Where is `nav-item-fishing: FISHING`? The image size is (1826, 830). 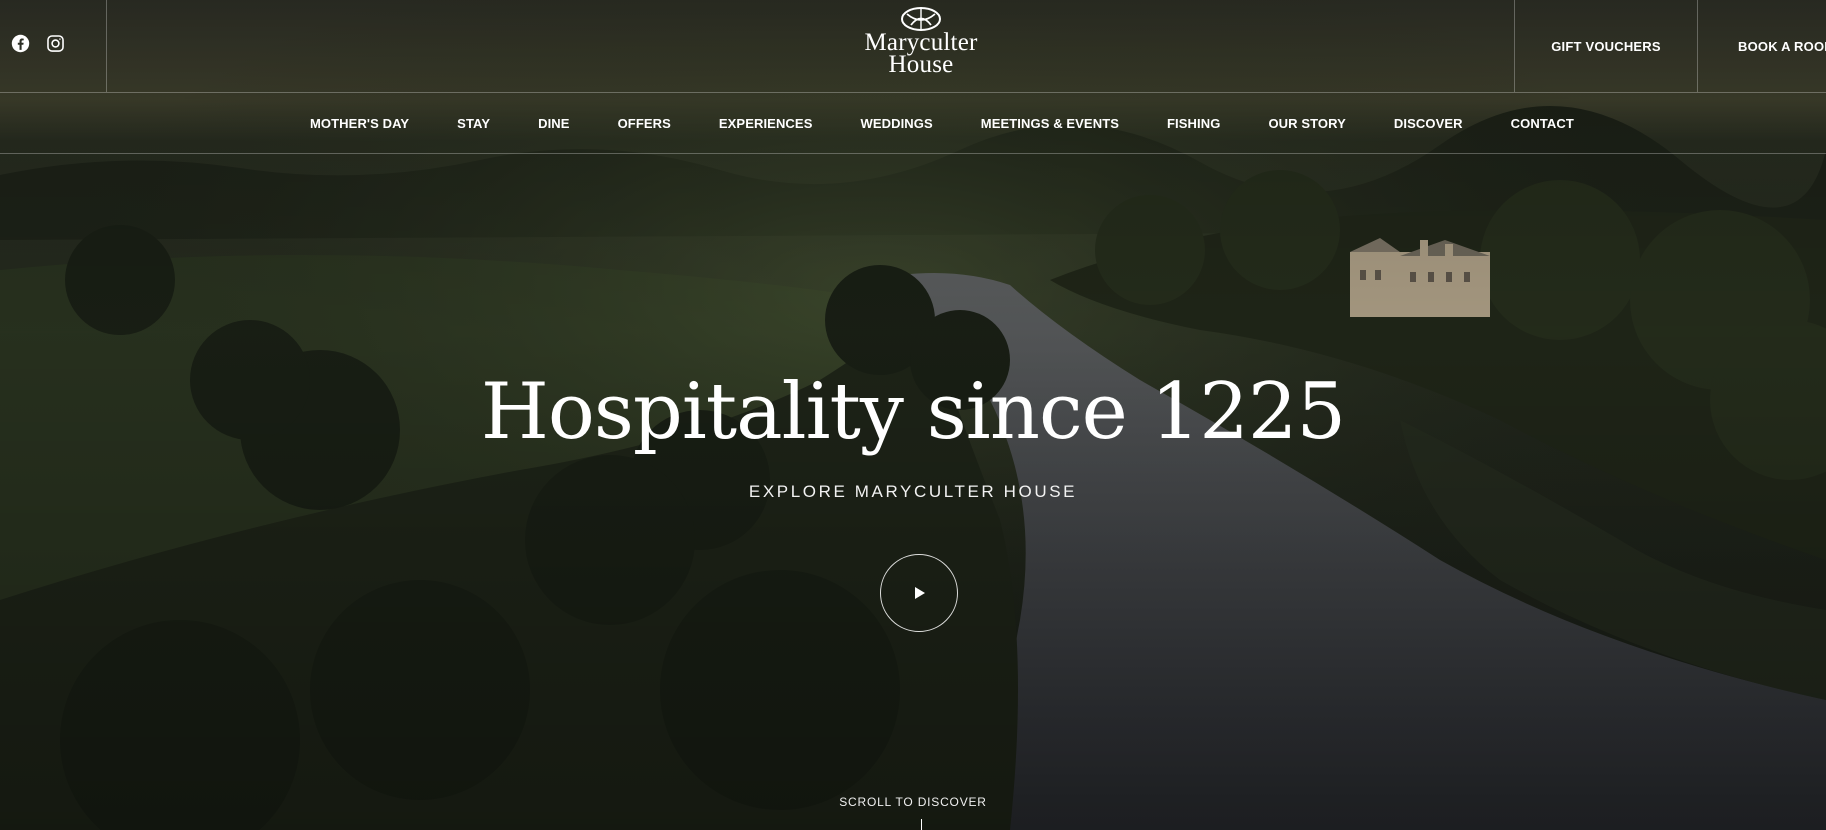 nav-item-fishing: FISHING is located at coordinates (1193, 123).